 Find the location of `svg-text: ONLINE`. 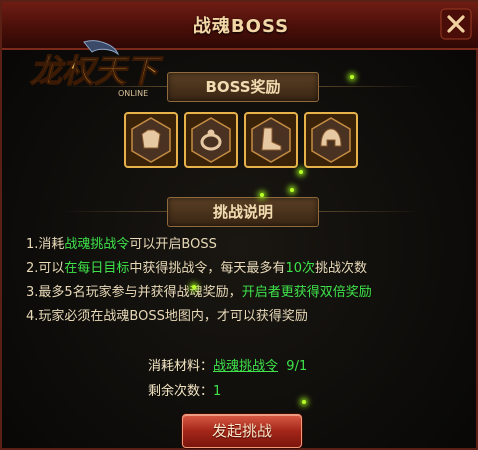

svg-text: ONLINE is located at coordinates (133, 93).